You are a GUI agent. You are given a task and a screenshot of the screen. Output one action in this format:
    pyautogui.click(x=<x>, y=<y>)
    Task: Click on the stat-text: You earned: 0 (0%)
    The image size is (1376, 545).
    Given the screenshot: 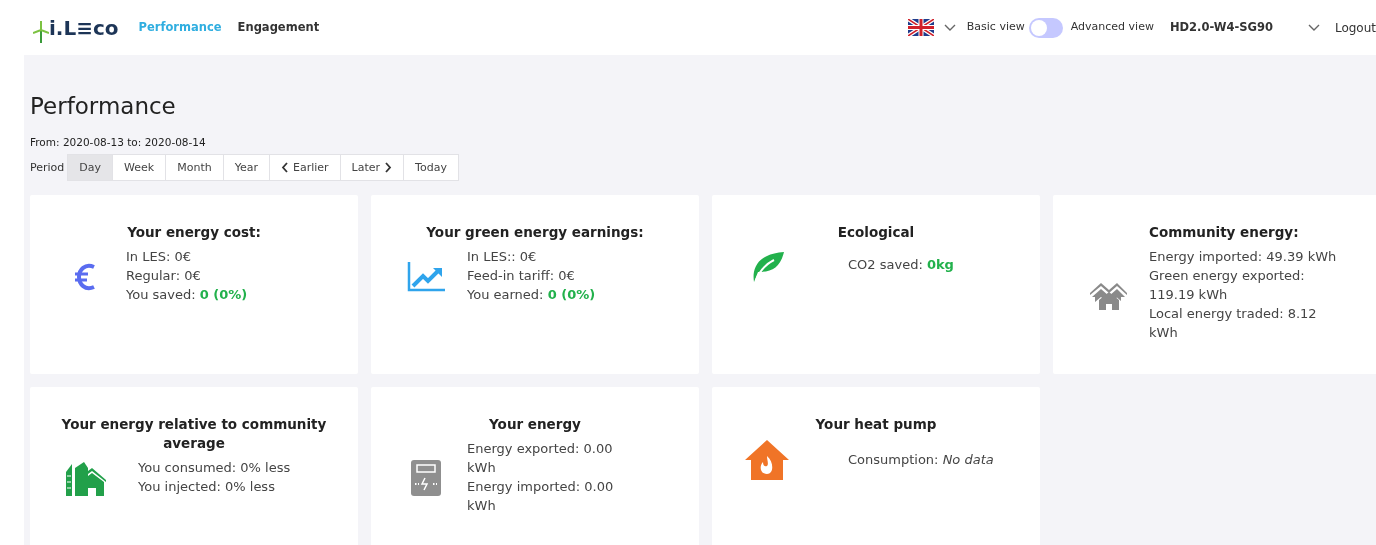 What is the action you would take?
    pyautogui.click(x=531, y=294)
    